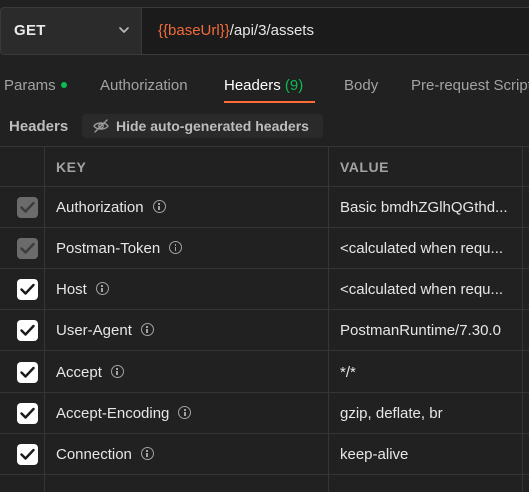 This screenshot has width=529, height=492. I want to click on tab-authorization: Authorization, so click(144, 85).